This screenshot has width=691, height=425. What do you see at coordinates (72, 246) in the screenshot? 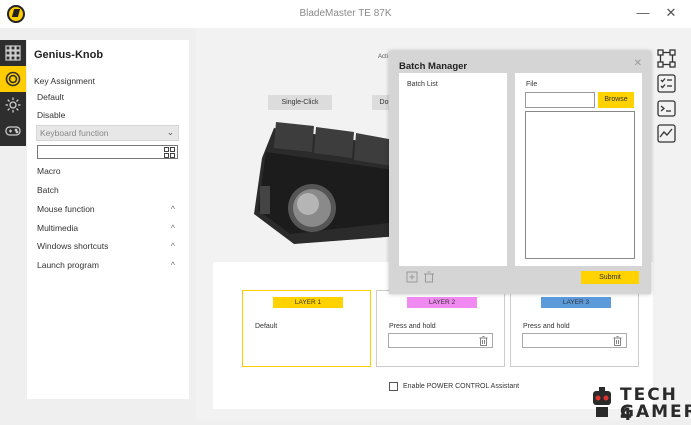
I see `windows-shortcuts-option: Windows shortcuts` at bounding box center [72, 246].